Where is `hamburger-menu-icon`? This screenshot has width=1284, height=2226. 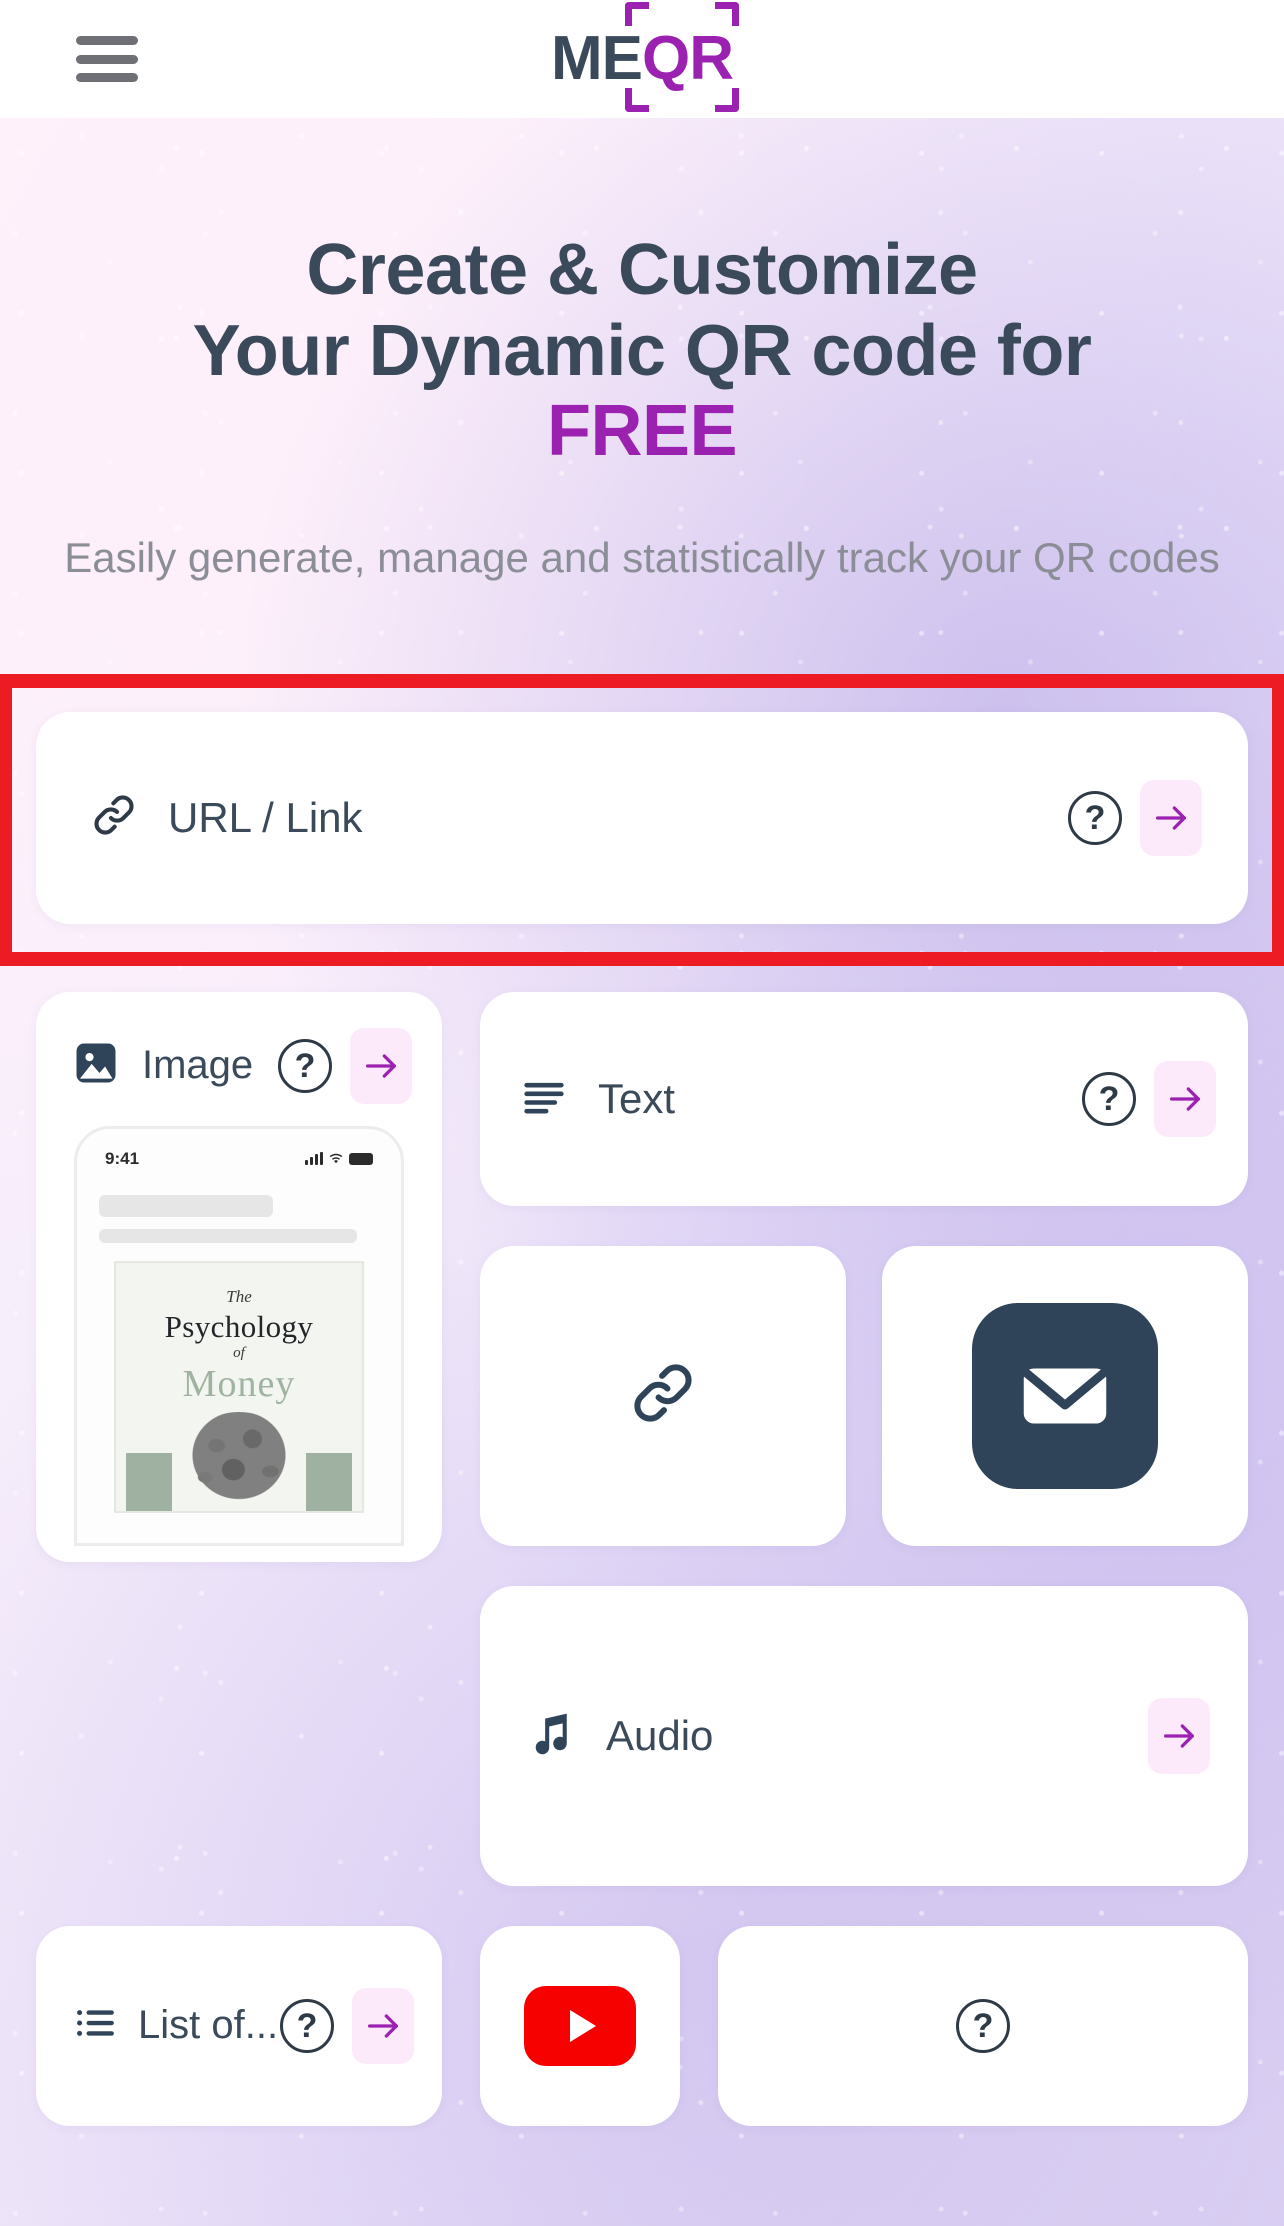 hamburger-menu-icon is located at coordinates (107, 59).